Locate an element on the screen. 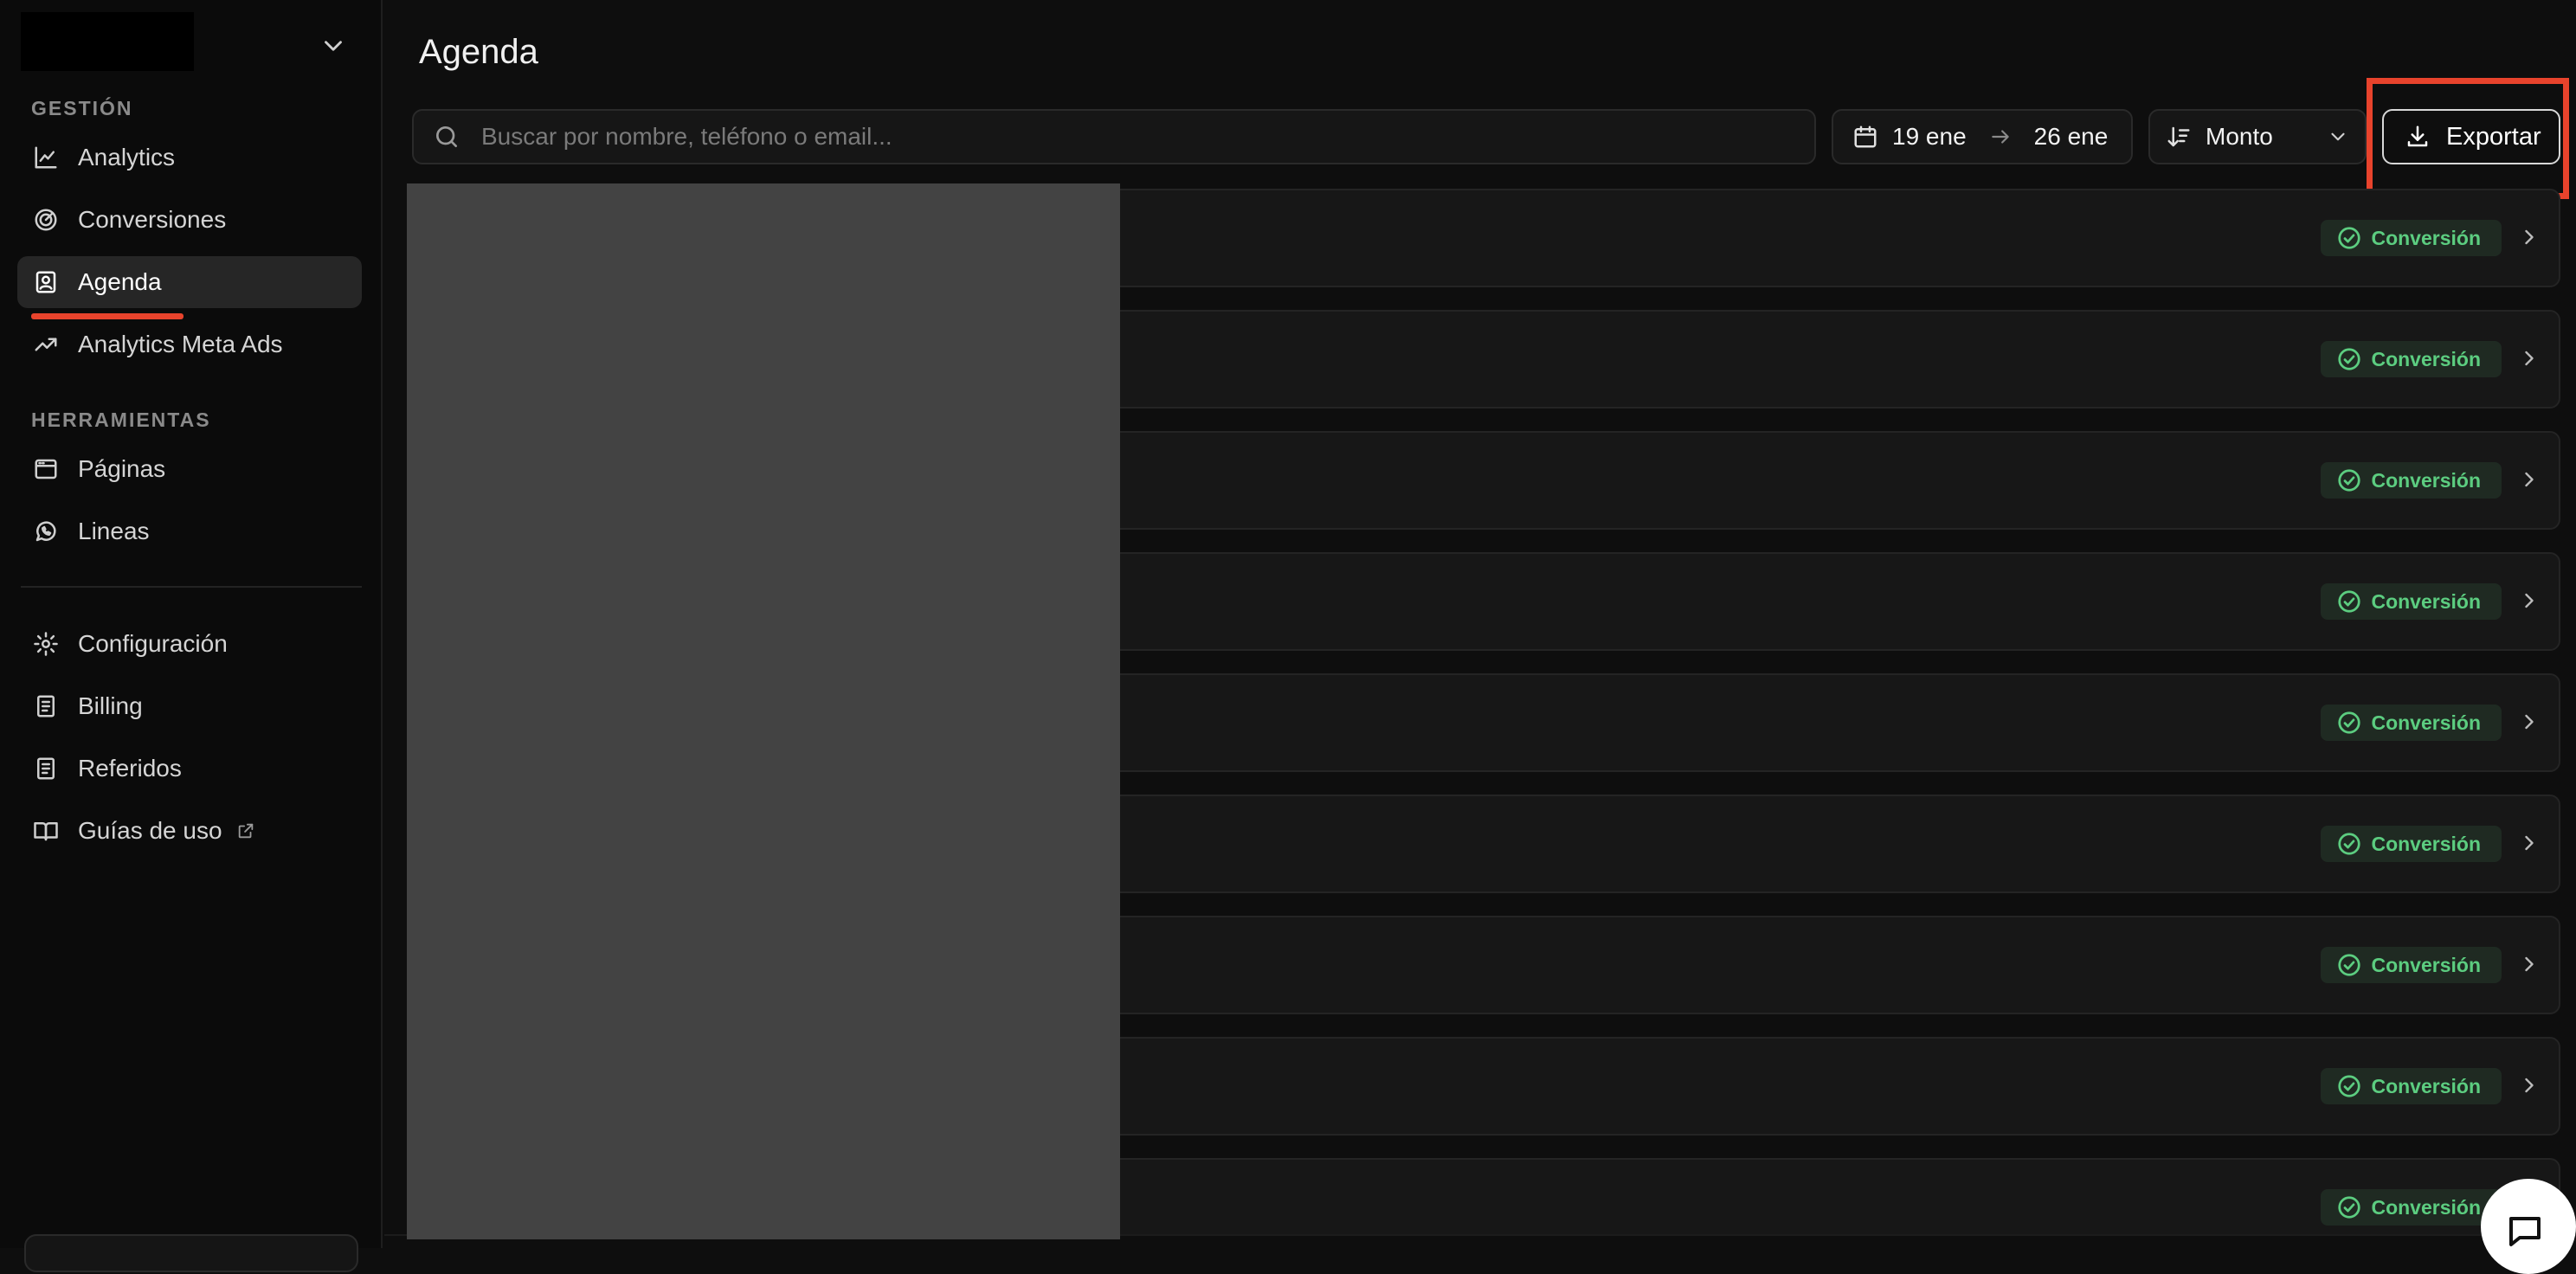 The width and height of the screenshot is (2576, 1274). chat-button is located at coordinates (2528, 1226).